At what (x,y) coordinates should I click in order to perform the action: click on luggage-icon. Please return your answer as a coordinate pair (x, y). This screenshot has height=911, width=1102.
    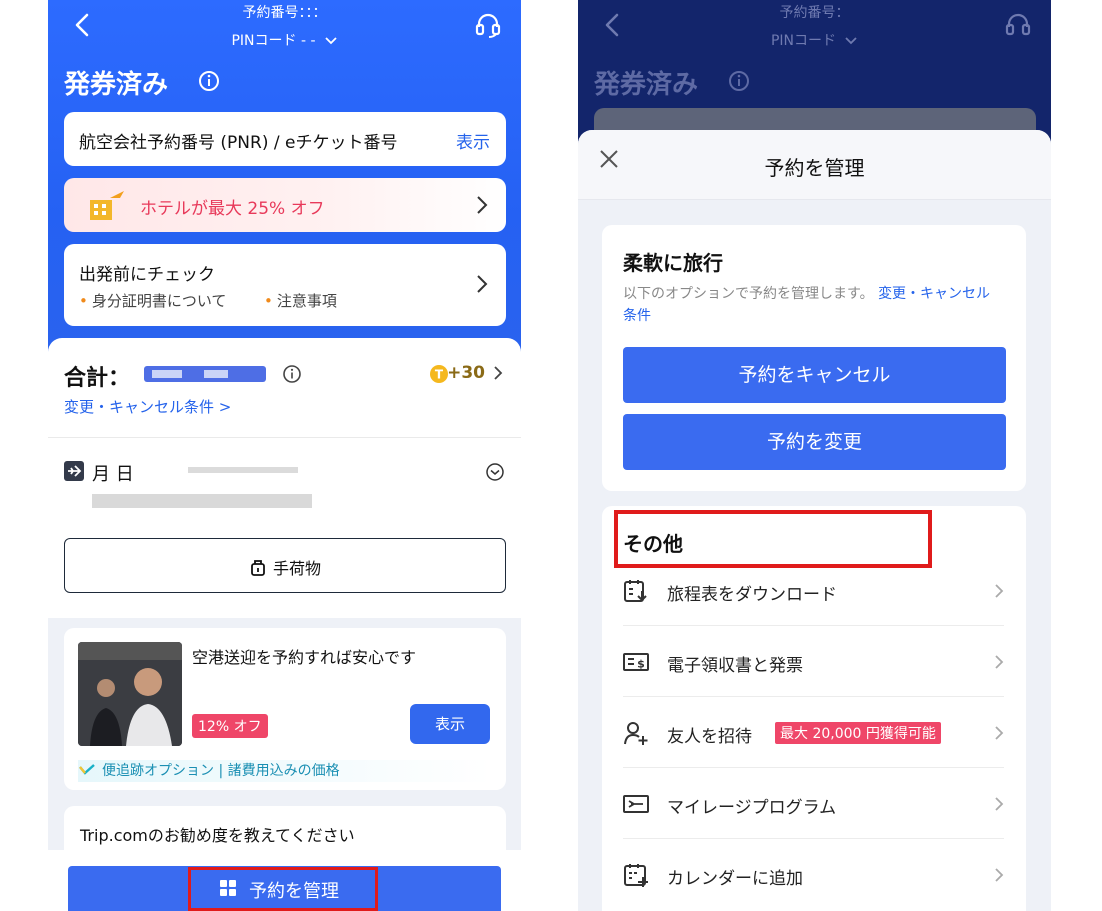
    Looking at the image, I should click on (258, 568).